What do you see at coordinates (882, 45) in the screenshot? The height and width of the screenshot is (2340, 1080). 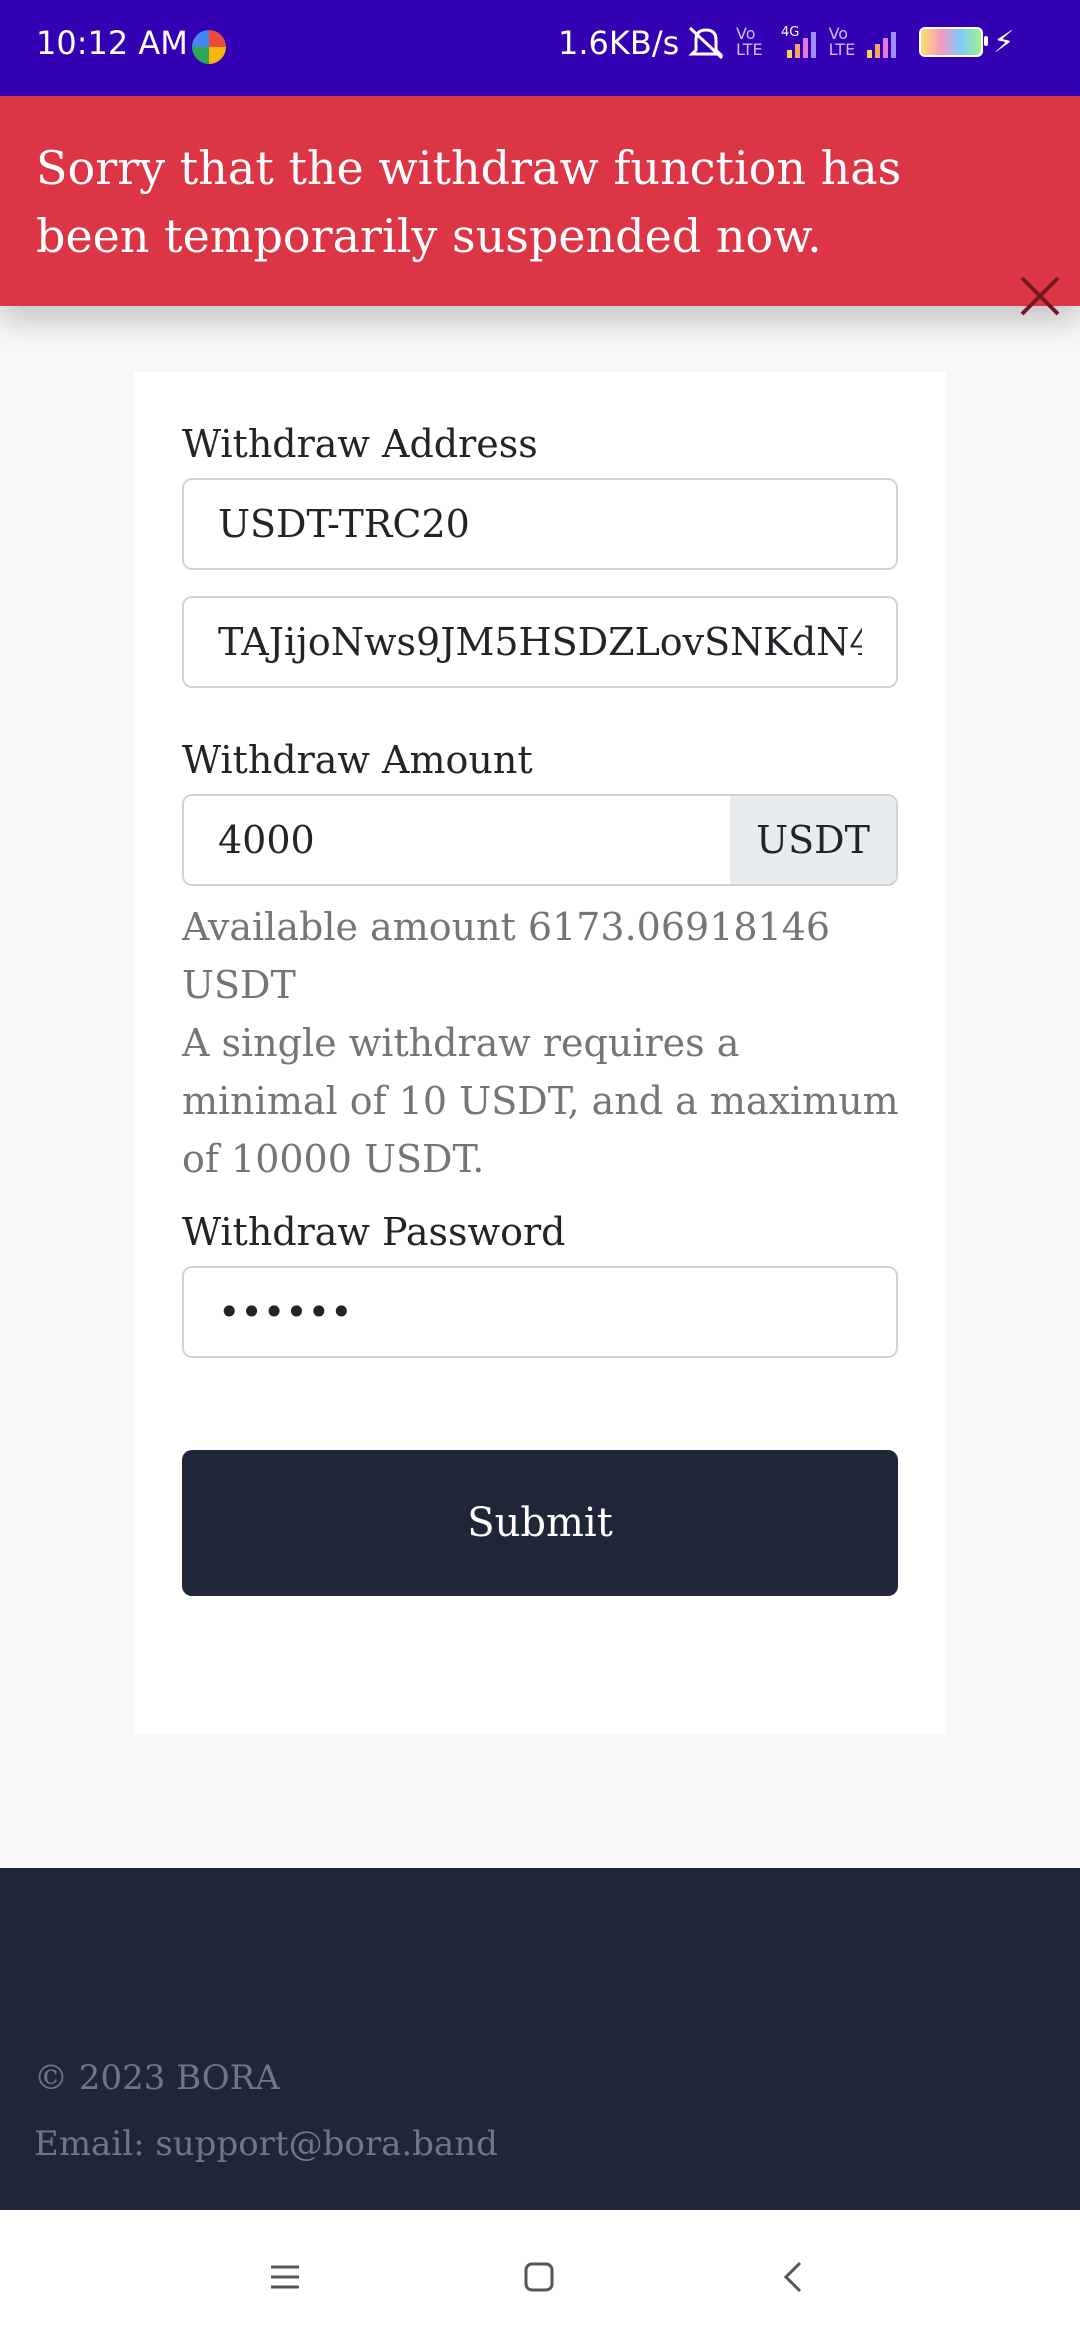 I see `signal-icon` at bounding box center [882, 45].